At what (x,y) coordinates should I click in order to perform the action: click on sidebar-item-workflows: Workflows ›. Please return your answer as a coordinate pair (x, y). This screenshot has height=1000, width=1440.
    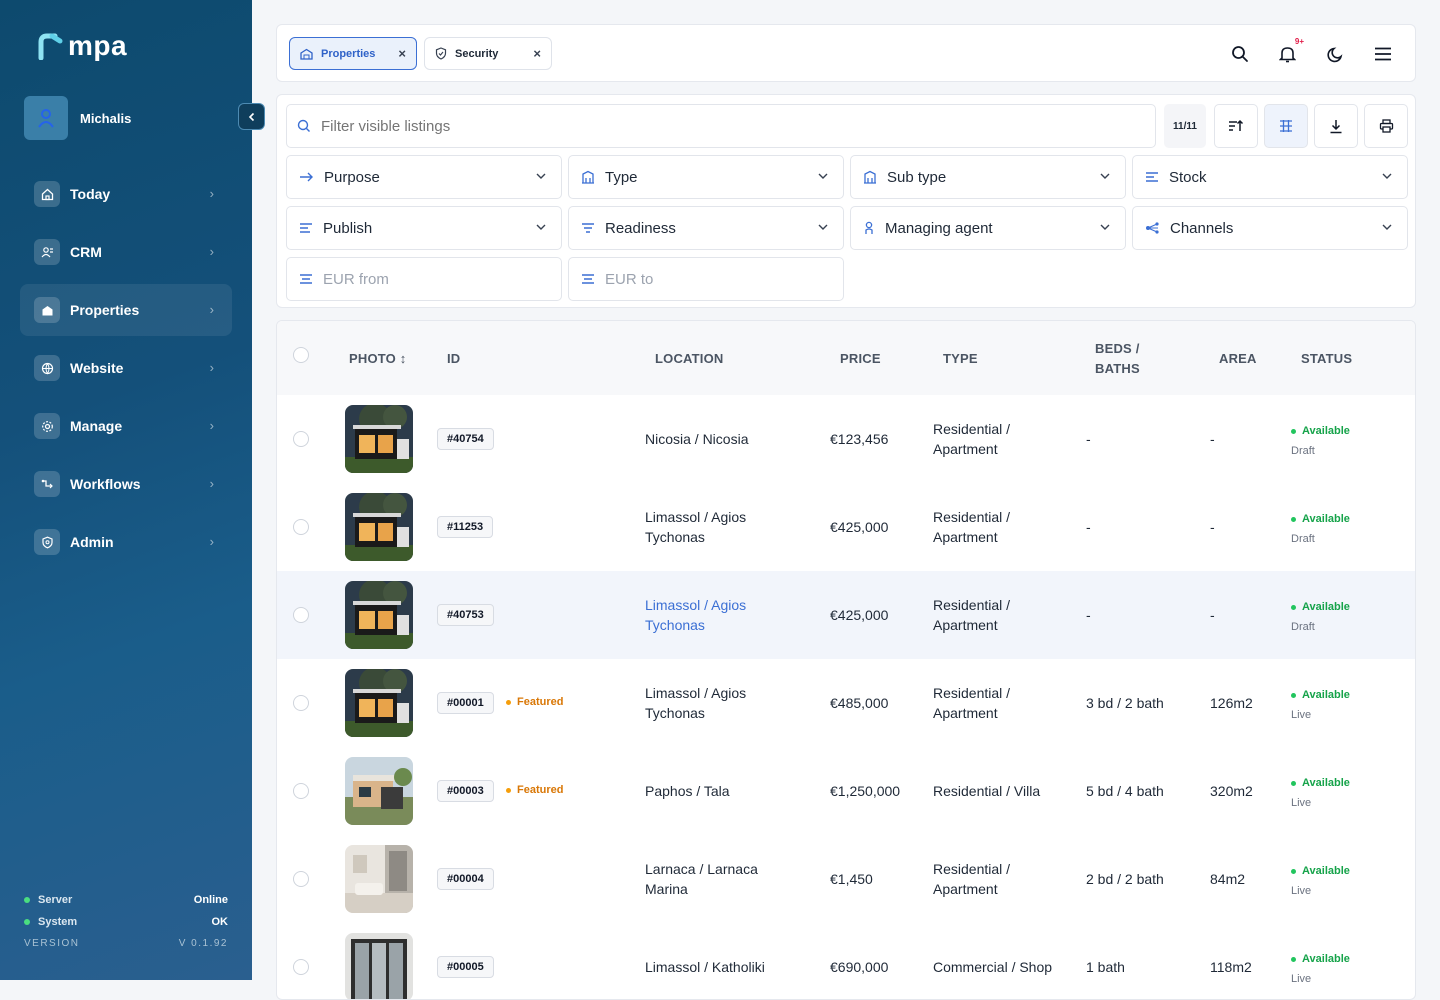
    Looking at the image, I should click on (126, 484).